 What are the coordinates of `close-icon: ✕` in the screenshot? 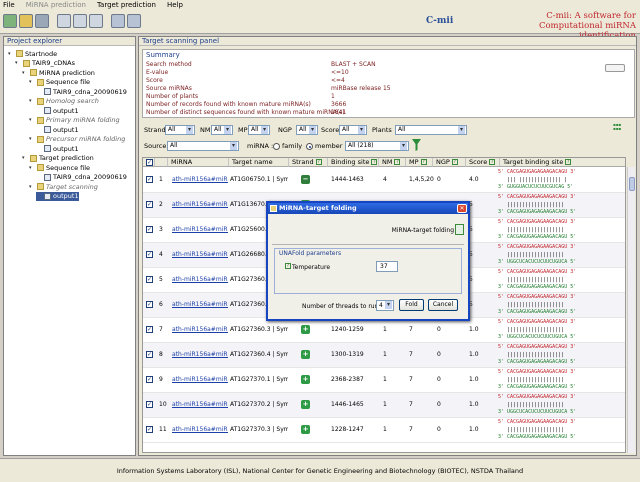 It's located at (462, 208).